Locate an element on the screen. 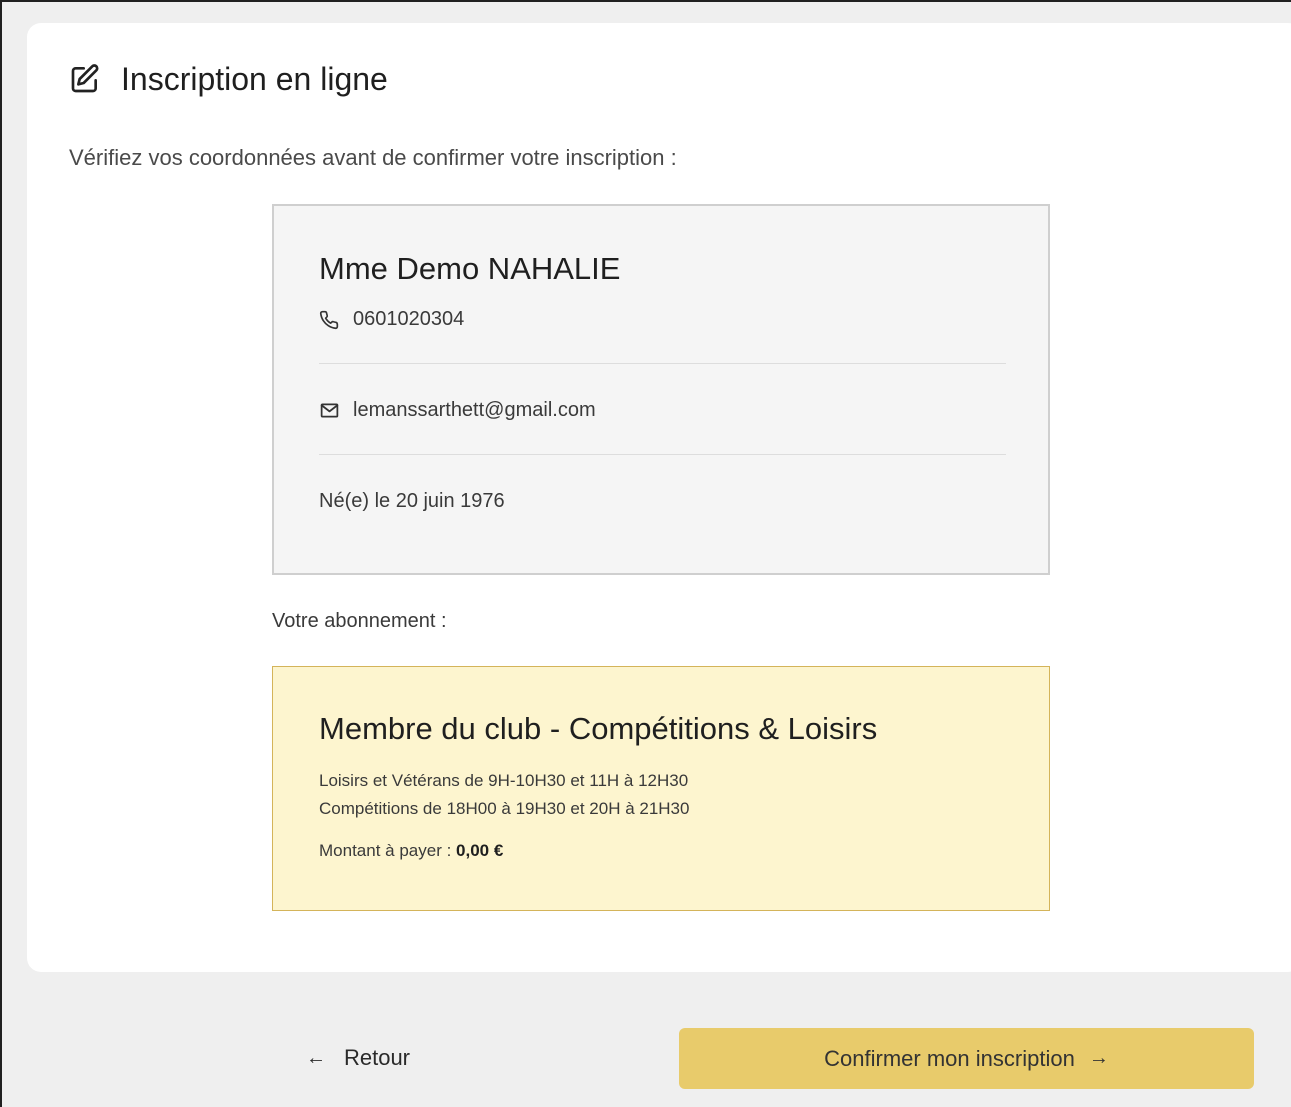  page-header: Inscription en ligne is located at coordinates (228, 79).